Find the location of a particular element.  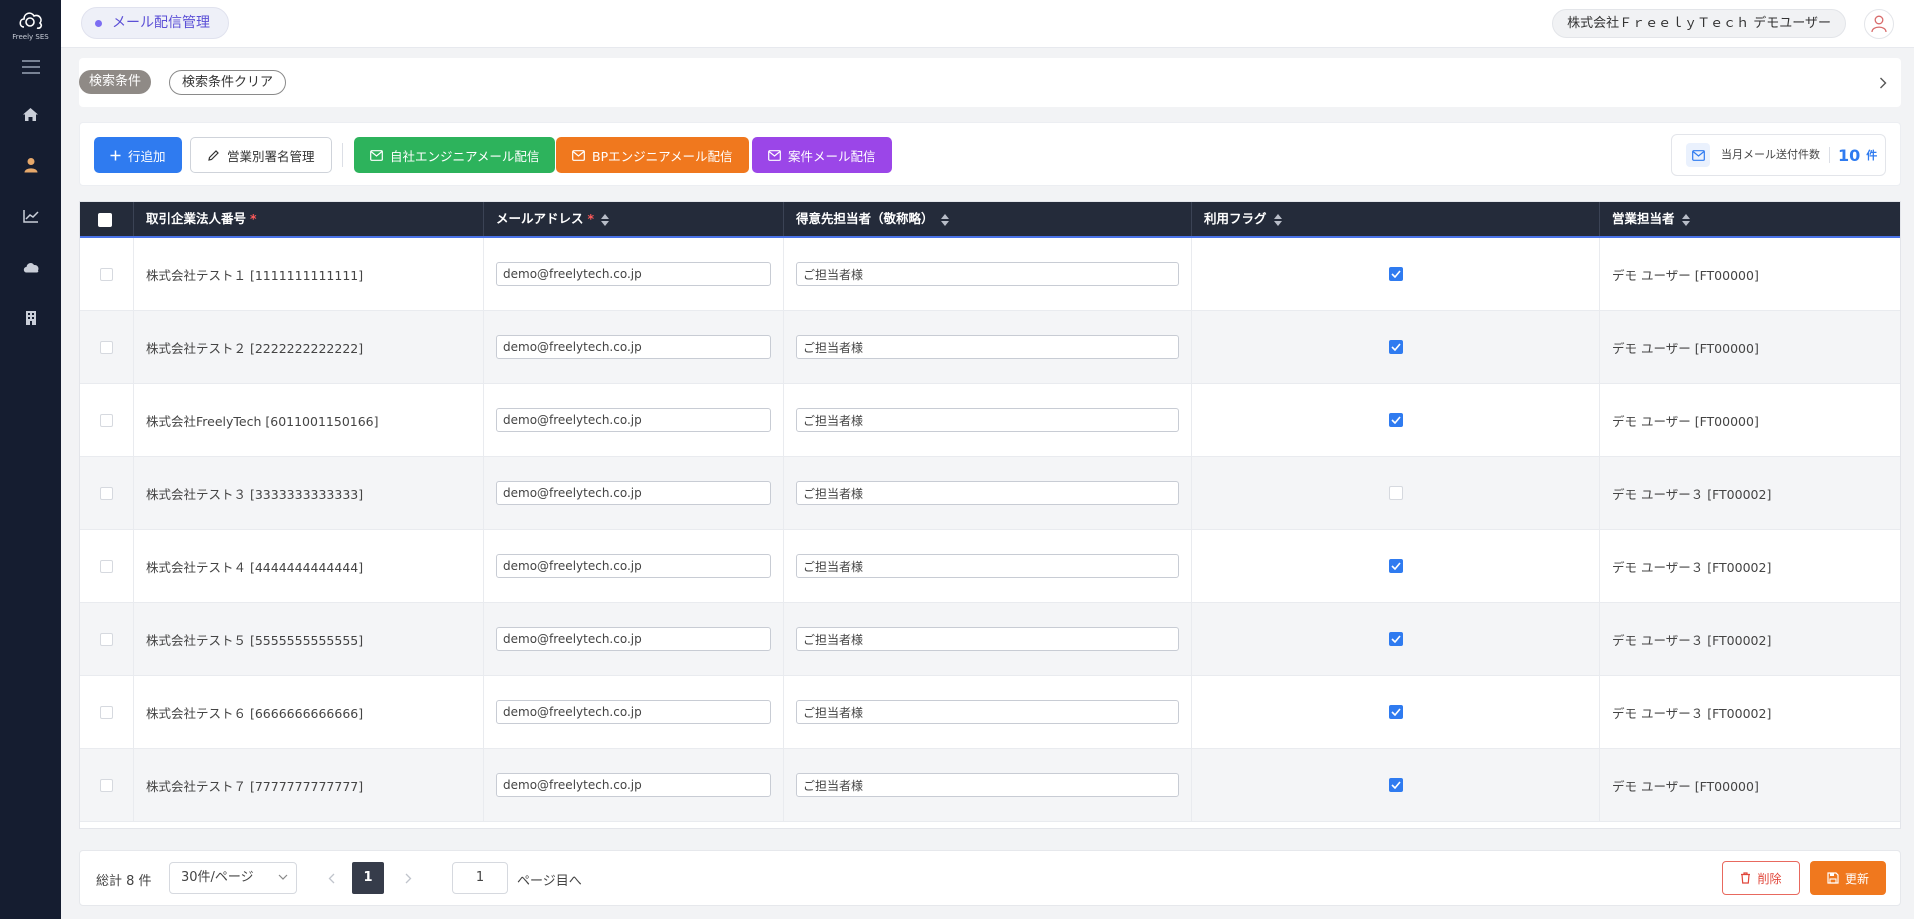

cloud-icon is located at coordinates (30, 267).